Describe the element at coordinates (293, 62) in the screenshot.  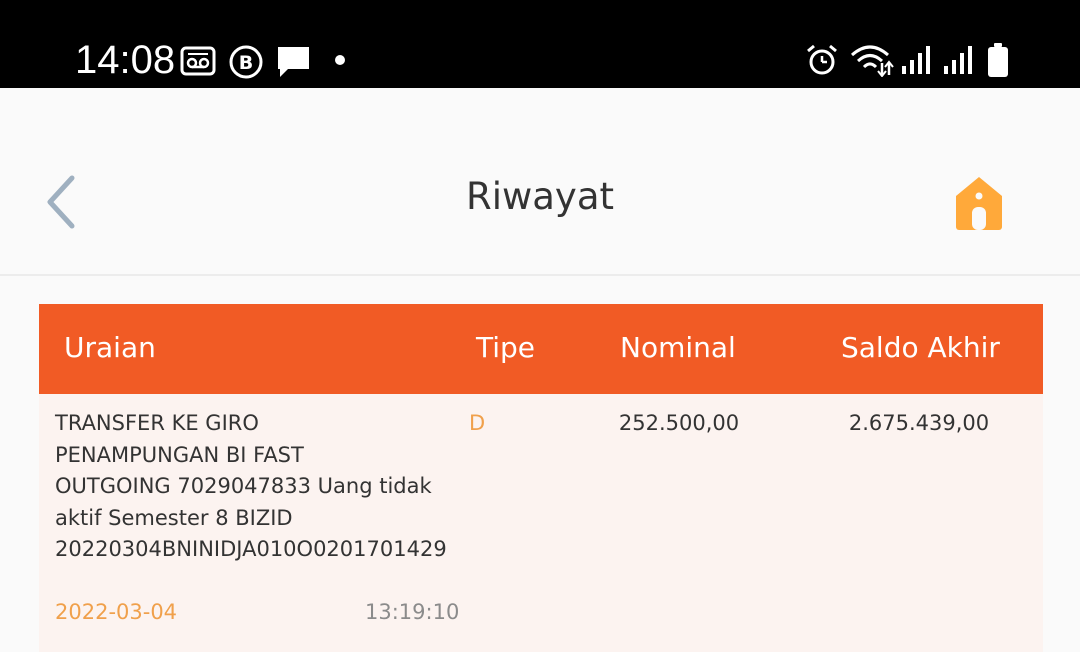
I see `message-icon` at that location.